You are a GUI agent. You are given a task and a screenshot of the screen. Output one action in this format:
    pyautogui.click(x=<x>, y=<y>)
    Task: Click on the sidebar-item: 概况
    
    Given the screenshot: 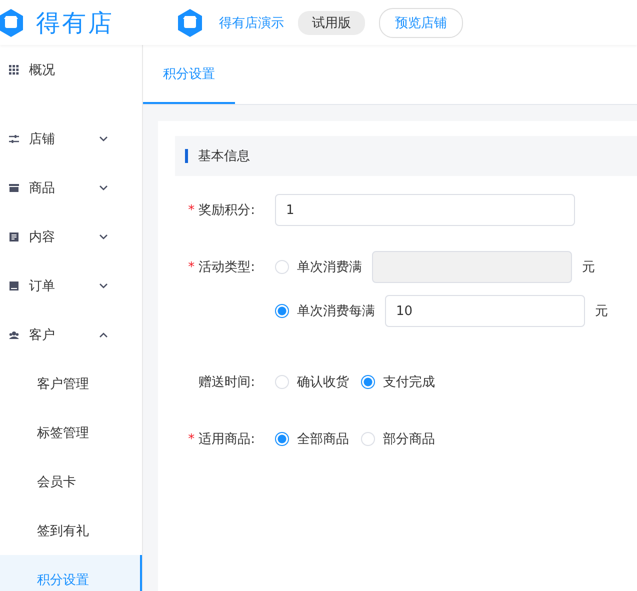 What is the action you would take?
    pyautogui.click(x=71, y=69)
    